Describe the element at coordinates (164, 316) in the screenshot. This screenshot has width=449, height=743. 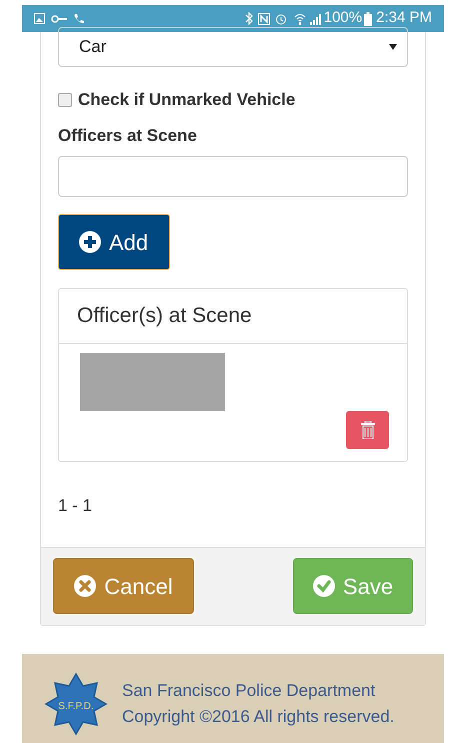
I see `panel-title: Officer(s) at Scene` at that location.